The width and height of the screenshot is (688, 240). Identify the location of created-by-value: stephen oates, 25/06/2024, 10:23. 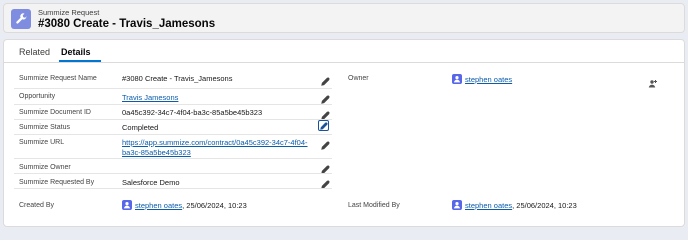
(191, 205).